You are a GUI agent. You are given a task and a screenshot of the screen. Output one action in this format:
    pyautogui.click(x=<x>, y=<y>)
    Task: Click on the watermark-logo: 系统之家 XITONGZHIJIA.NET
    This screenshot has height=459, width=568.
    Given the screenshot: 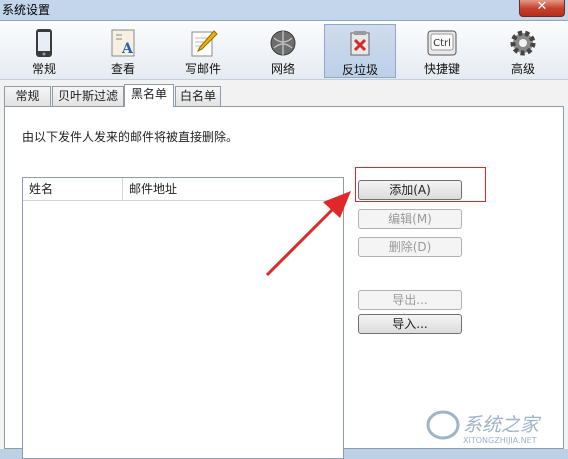 What is the action you would take?
    pyautogui.click(x=484, y=427)
    